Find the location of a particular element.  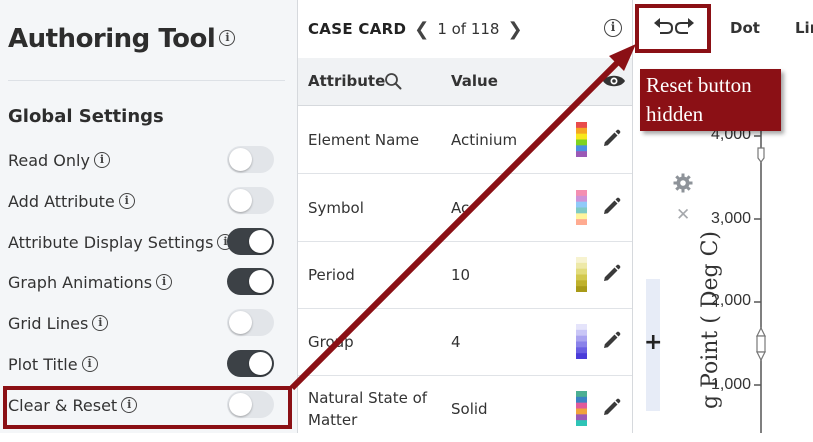

attribute-name: Symbol is located at coordinates (336, 207).